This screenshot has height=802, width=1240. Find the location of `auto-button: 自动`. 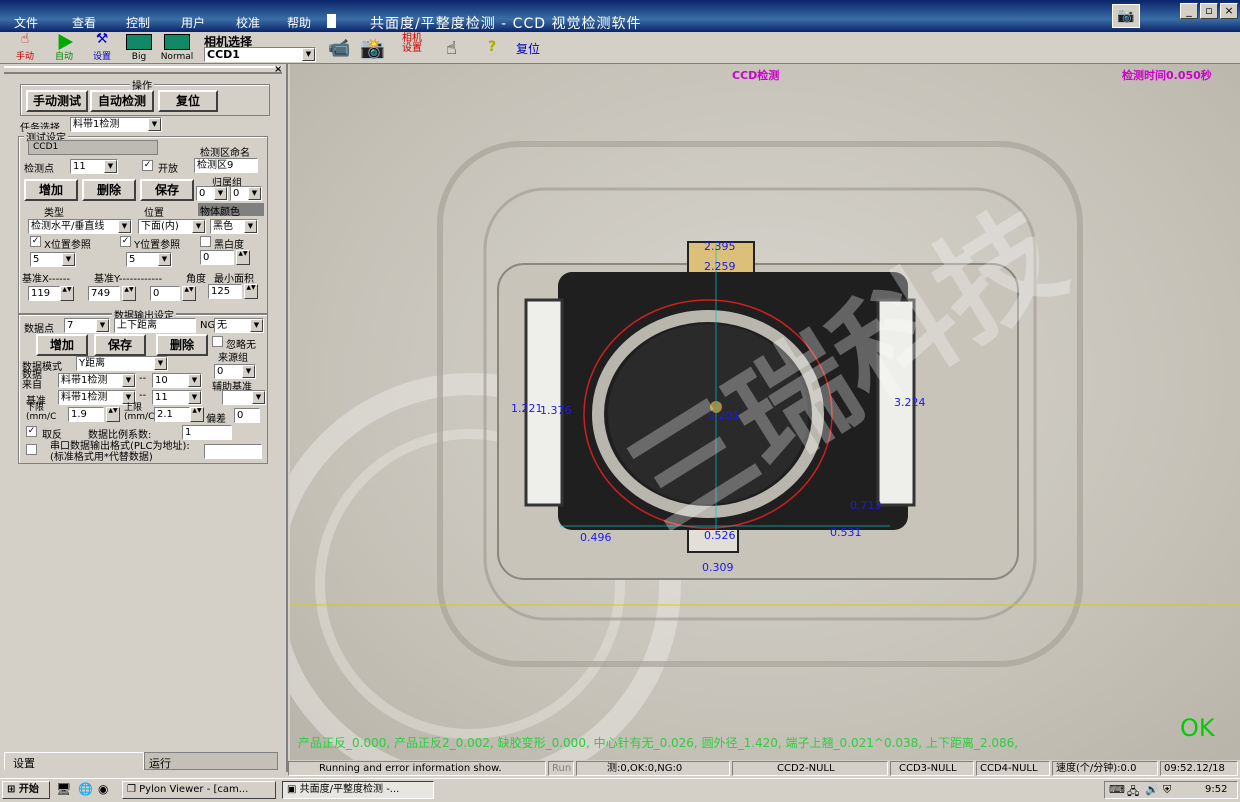

auto-button: 自动 is located at coordinates (64, 48).